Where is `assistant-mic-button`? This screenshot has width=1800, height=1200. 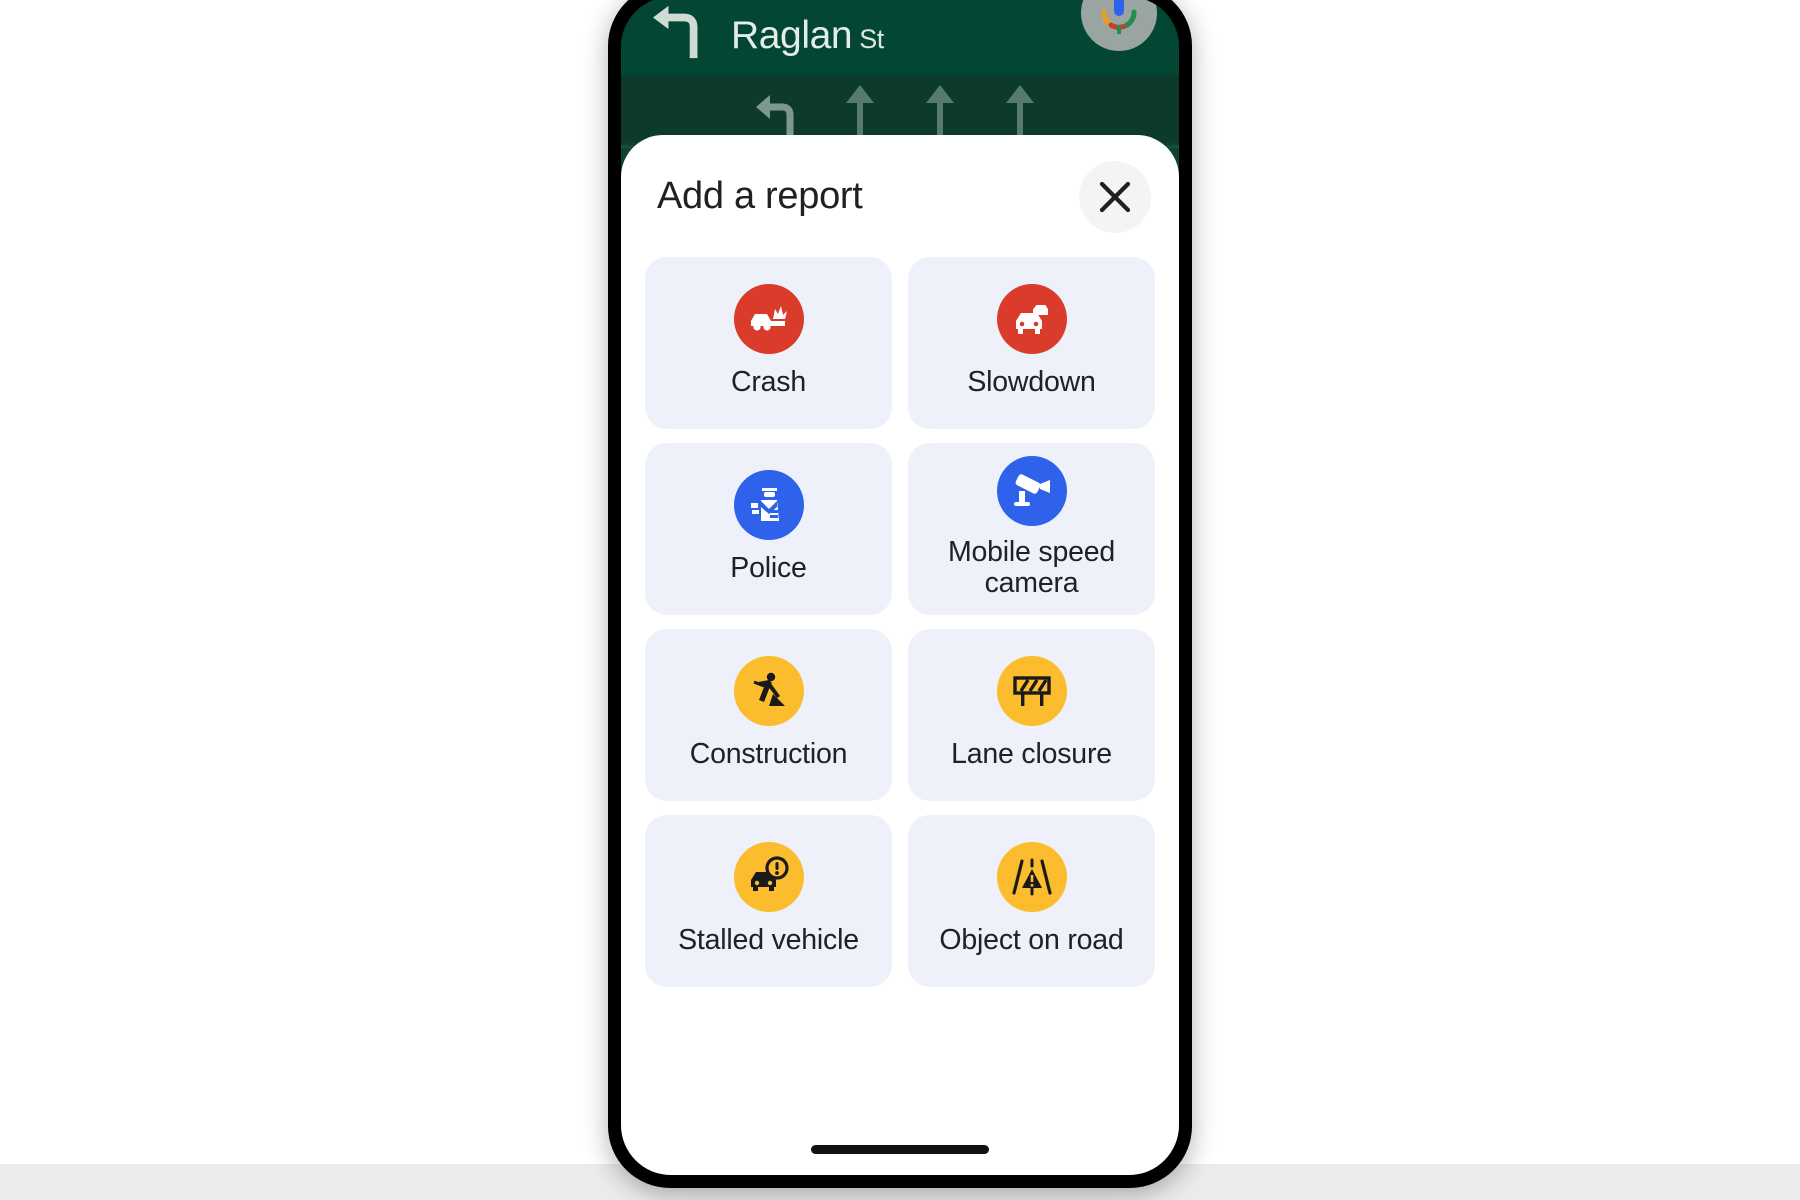 assistant-mic-button is located at coordinates (1119, 25).